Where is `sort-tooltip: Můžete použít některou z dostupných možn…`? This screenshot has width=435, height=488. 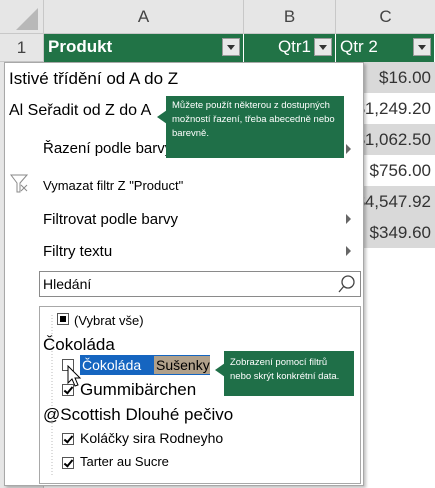 sort-tooltip: Můžete použít některou z dostupných možn… is located at coordinates (250, 127).